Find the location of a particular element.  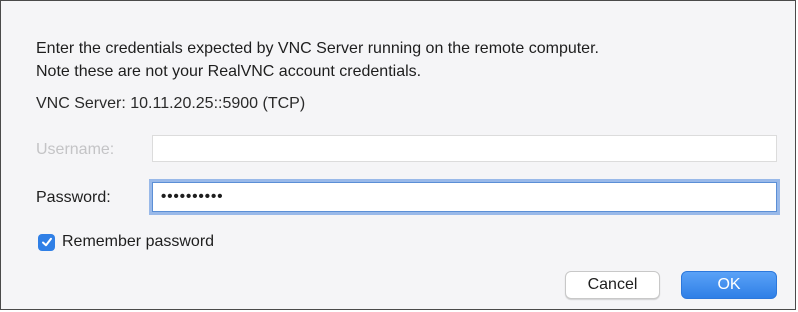

password-label: Password: is located at coordinates (73, 197).